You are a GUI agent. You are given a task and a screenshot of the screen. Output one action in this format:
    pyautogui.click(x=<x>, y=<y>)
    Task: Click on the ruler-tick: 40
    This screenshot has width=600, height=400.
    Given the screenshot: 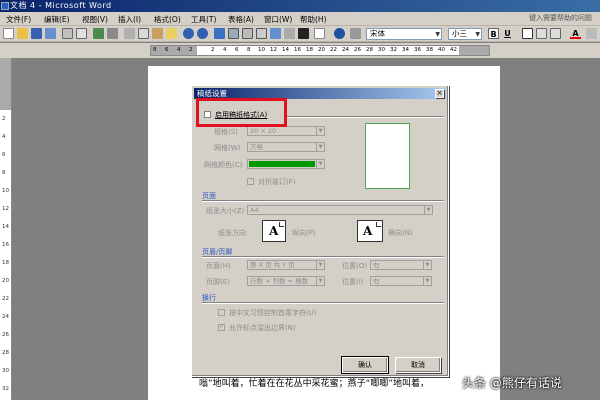 What is the action you would take?
    pyautogui.click(x=441, y=50)
    